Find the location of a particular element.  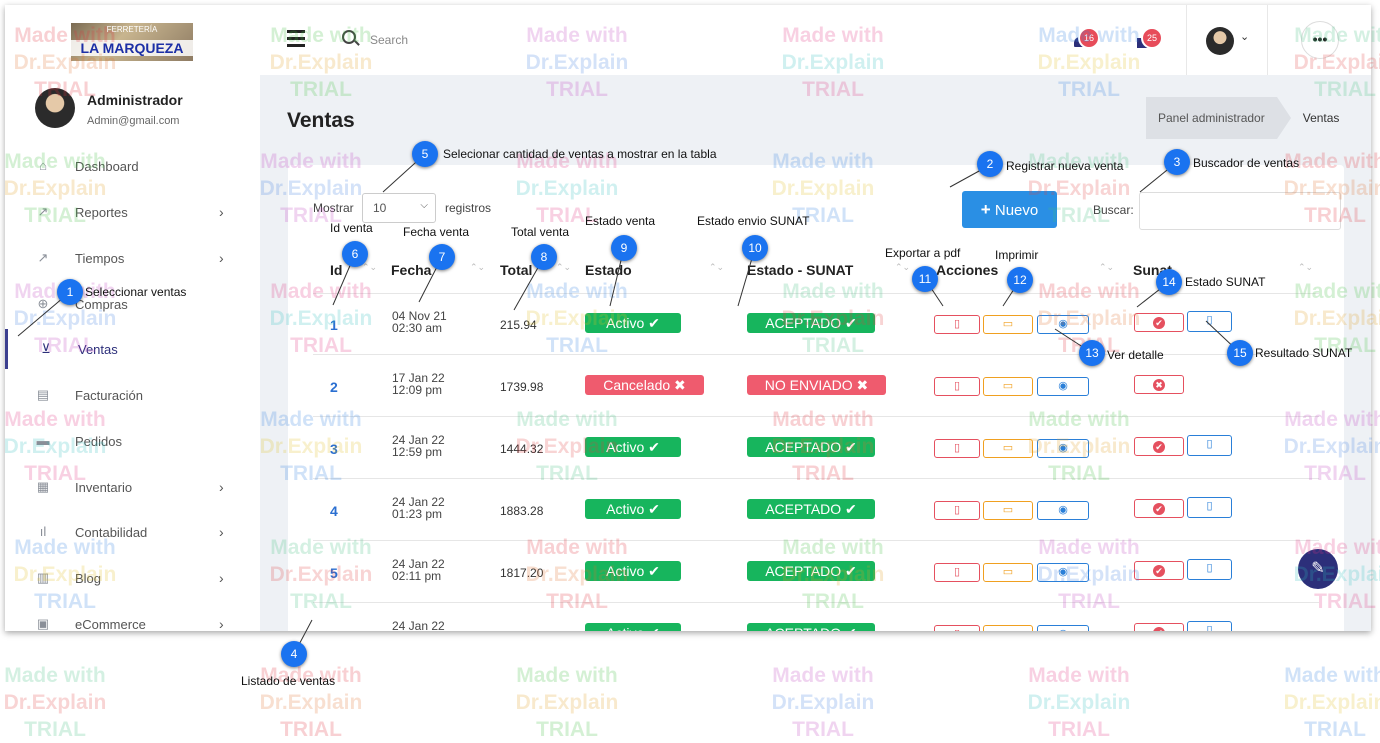

callout-label: Estado SUNAT is located at coordinates (1225, 282).